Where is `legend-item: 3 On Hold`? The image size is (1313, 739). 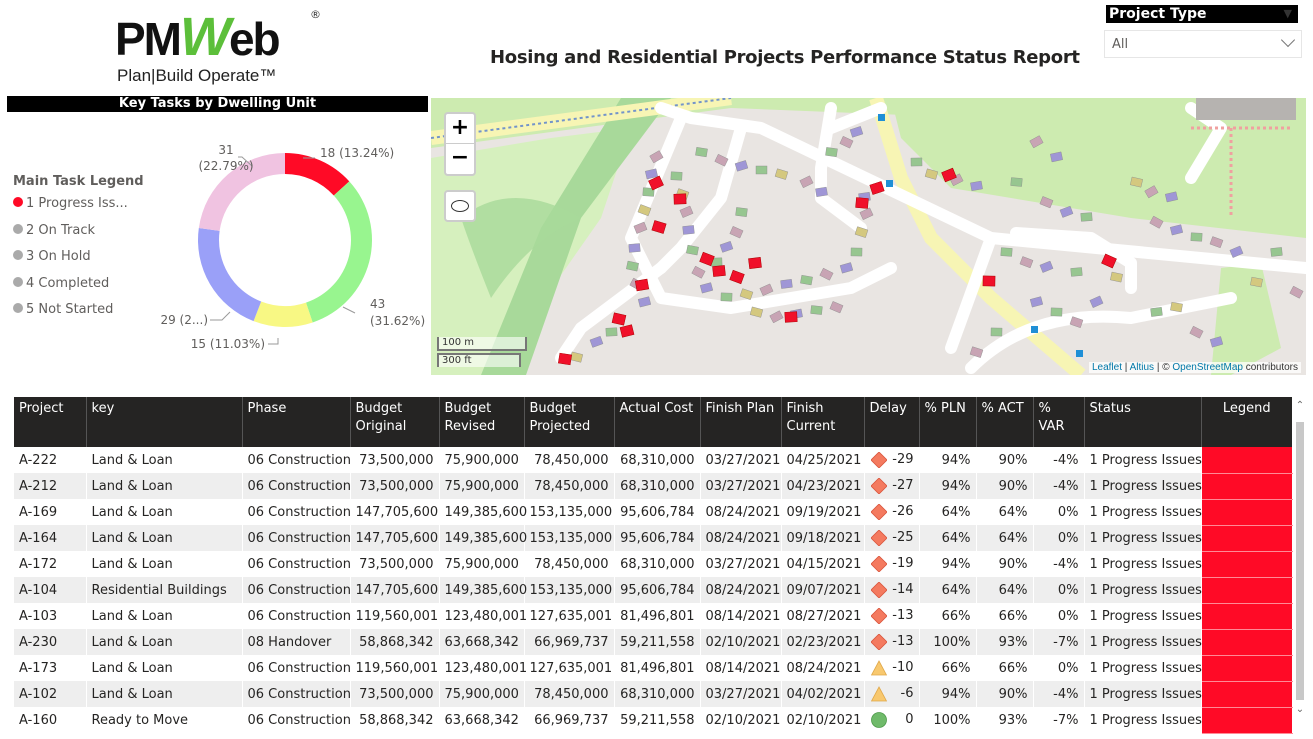 legend-item: 3 On Hold is located at coordinates (52, 256).